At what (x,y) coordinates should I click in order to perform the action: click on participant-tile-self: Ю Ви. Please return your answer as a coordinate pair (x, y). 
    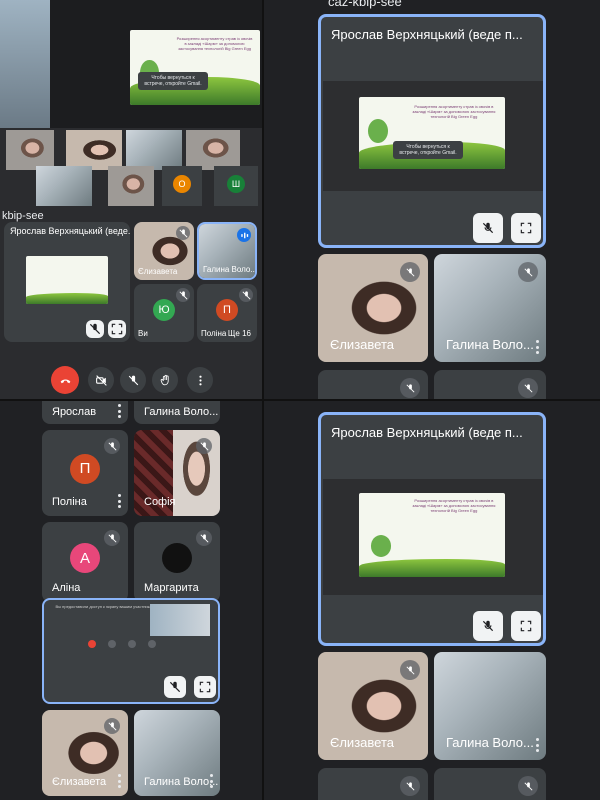
    Looking at the image, I should click on (164, 313).